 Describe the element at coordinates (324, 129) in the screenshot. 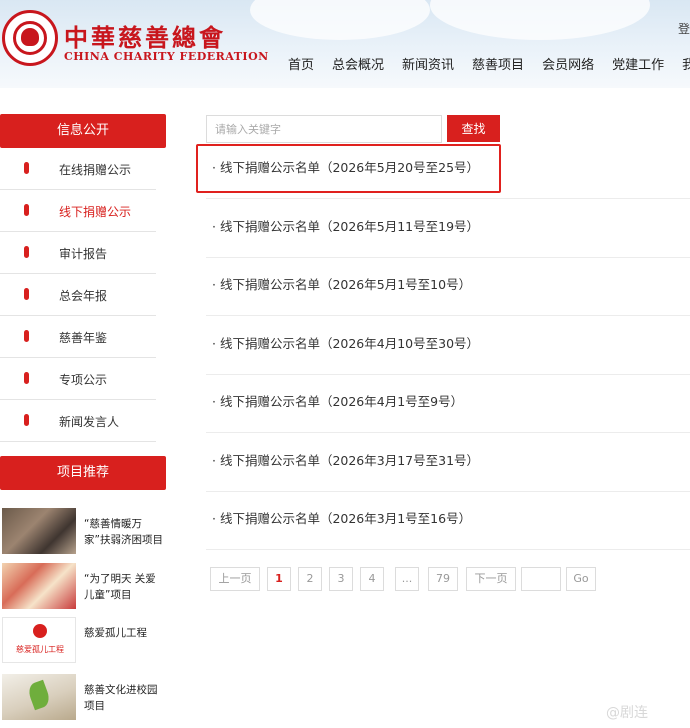

I see `search-input` at that location.